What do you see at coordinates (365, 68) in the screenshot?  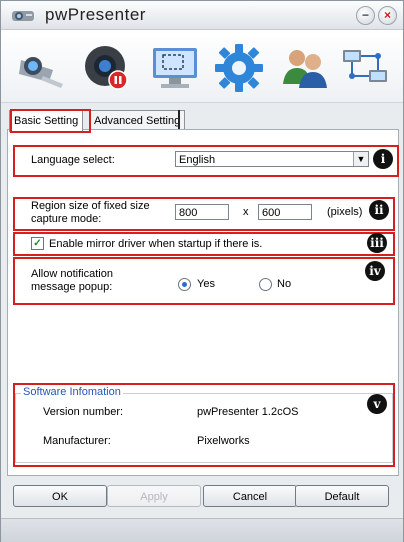 I see `network-icon` at bounding box center [365, 68].